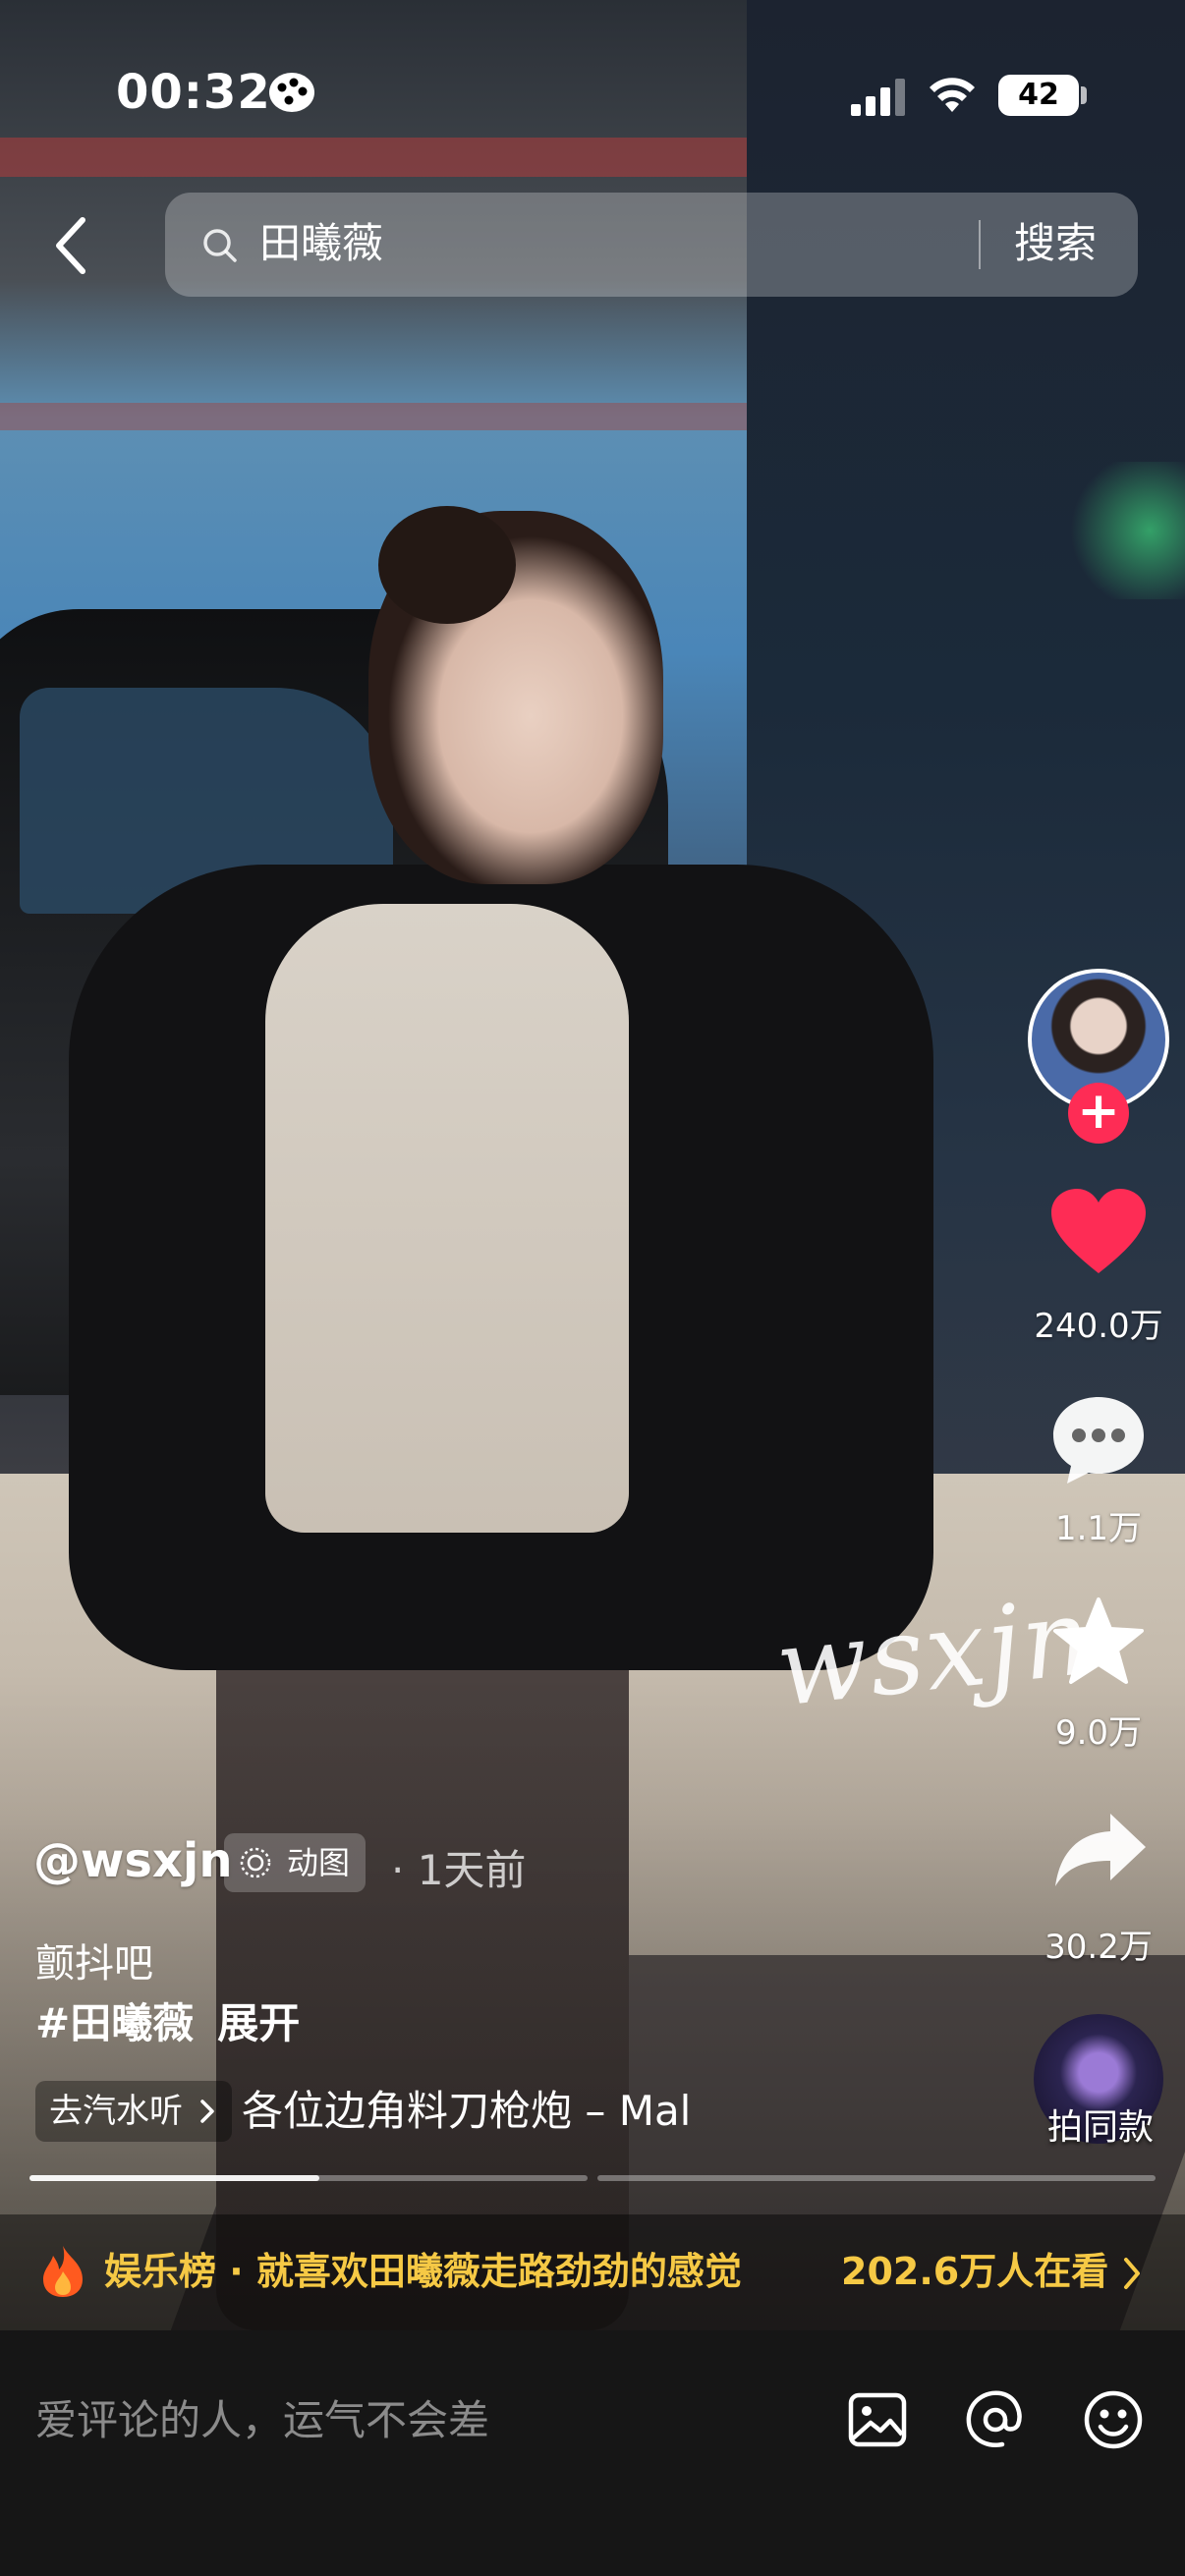 This screenshot has width=1185, height=2576. Describe the element at coordinates (878, 2419) in the screenshot. I see `image-icon` at that location.